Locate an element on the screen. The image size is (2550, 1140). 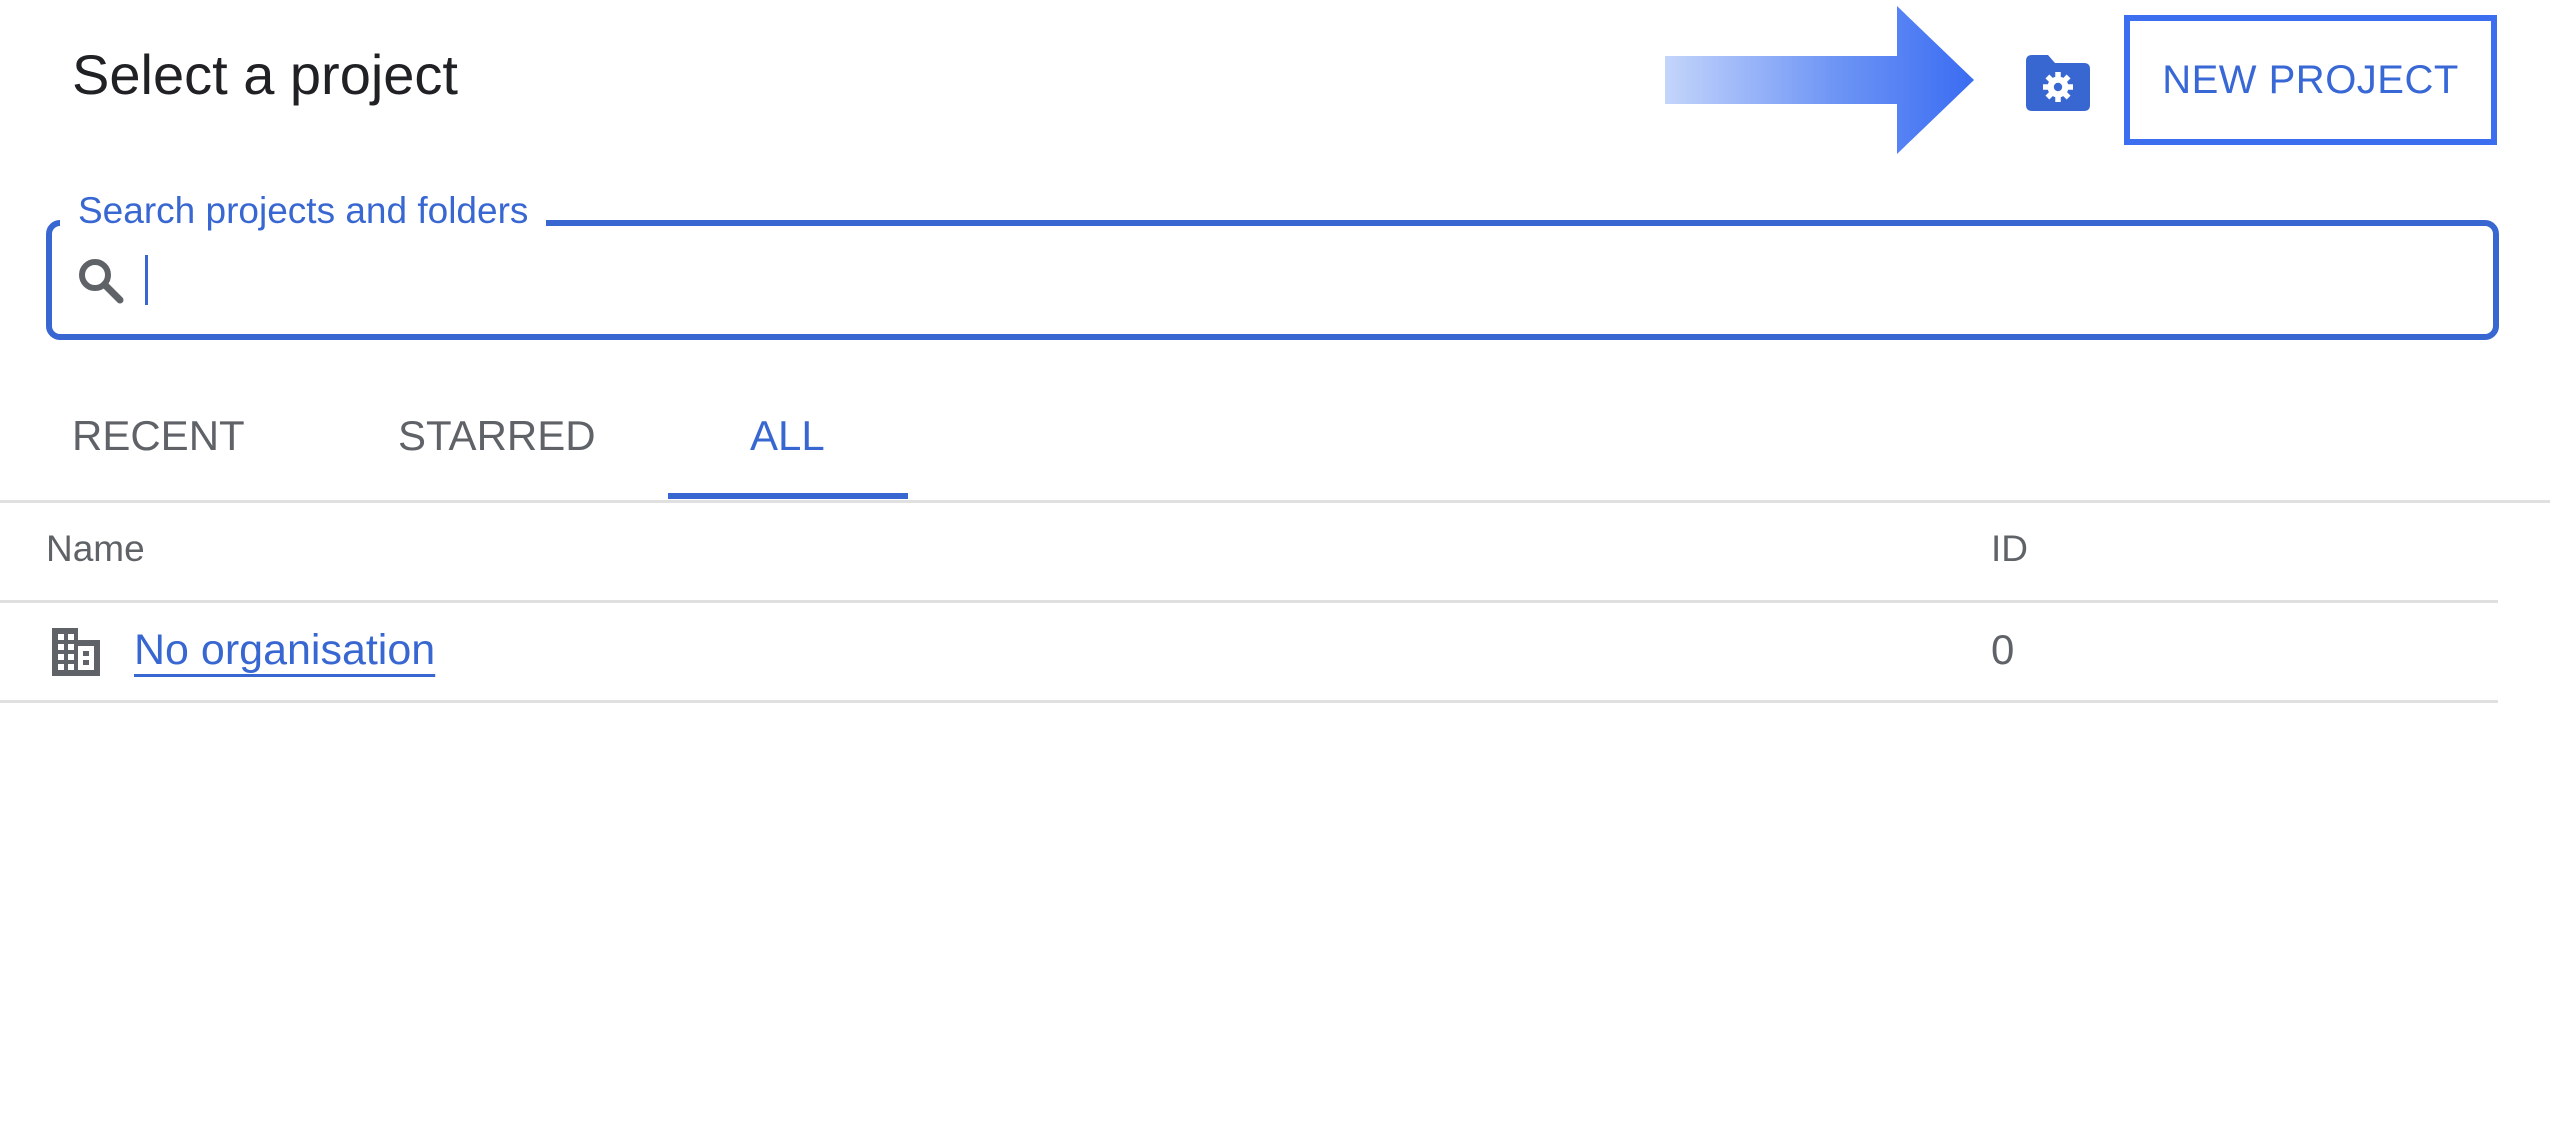
tabs-divider is located at coordinates (1275, 501).